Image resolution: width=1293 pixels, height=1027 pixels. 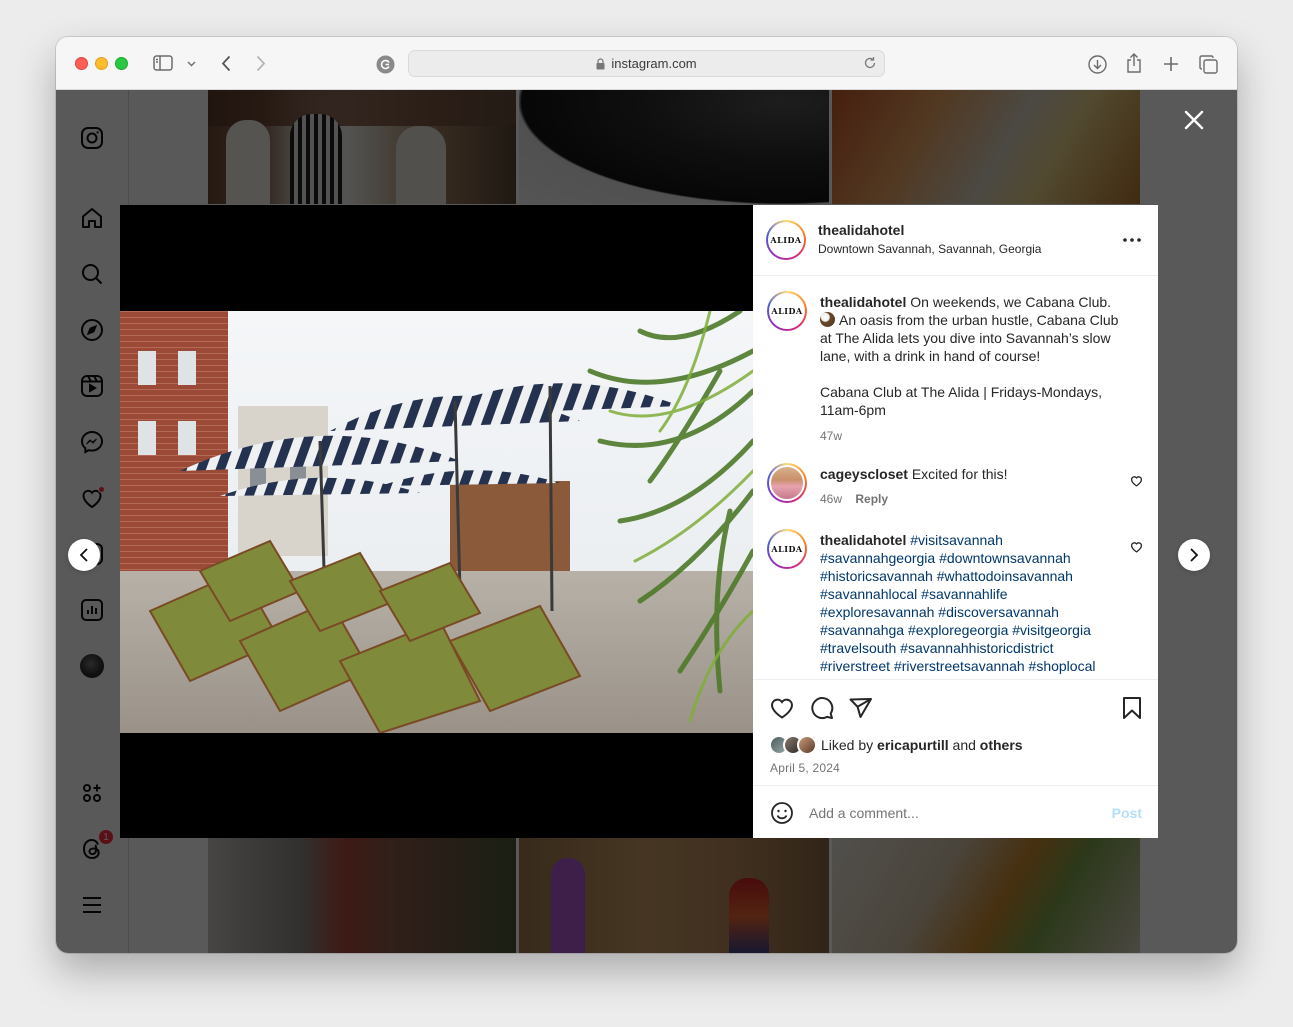 What do you see at coordinates (913, 745) in the screenshot?
I see `liked-by-user: ericapurtill` at bounding box center [913, 745].